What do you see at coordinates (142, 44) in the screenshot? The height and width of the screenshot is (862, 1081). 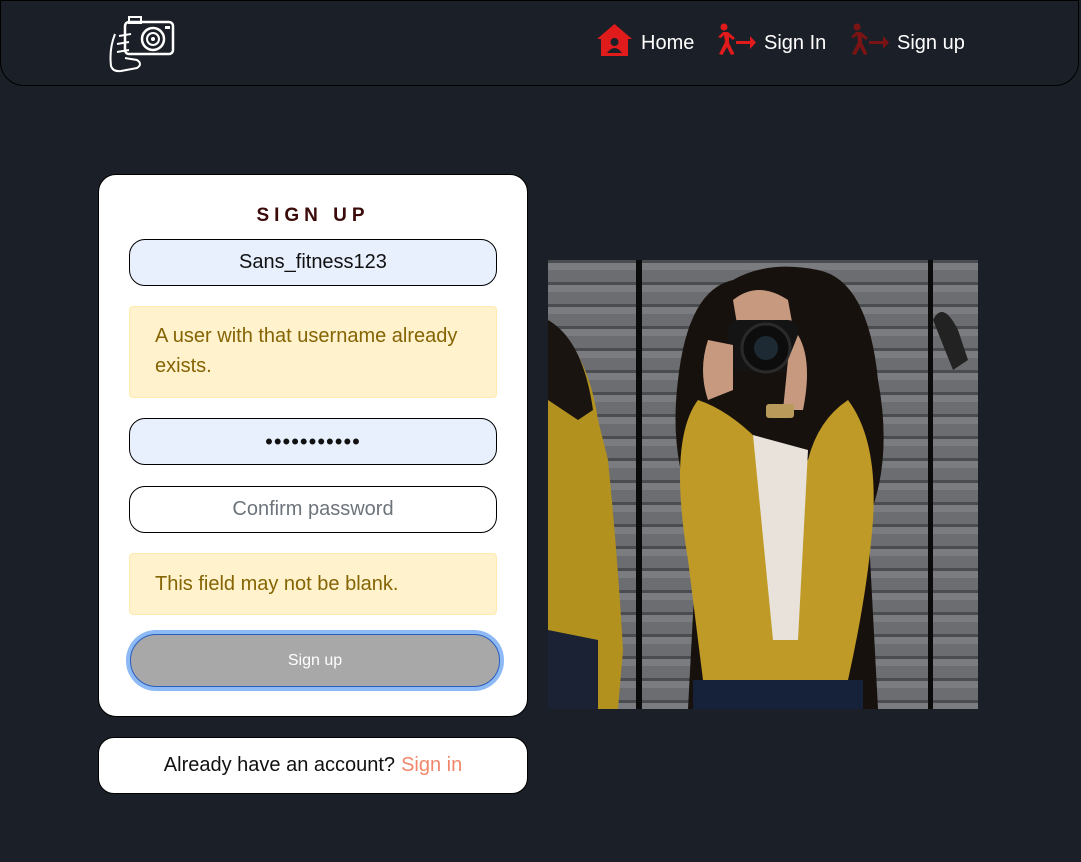 I see `camera-logo-icon` at bounding box center [142, 44].